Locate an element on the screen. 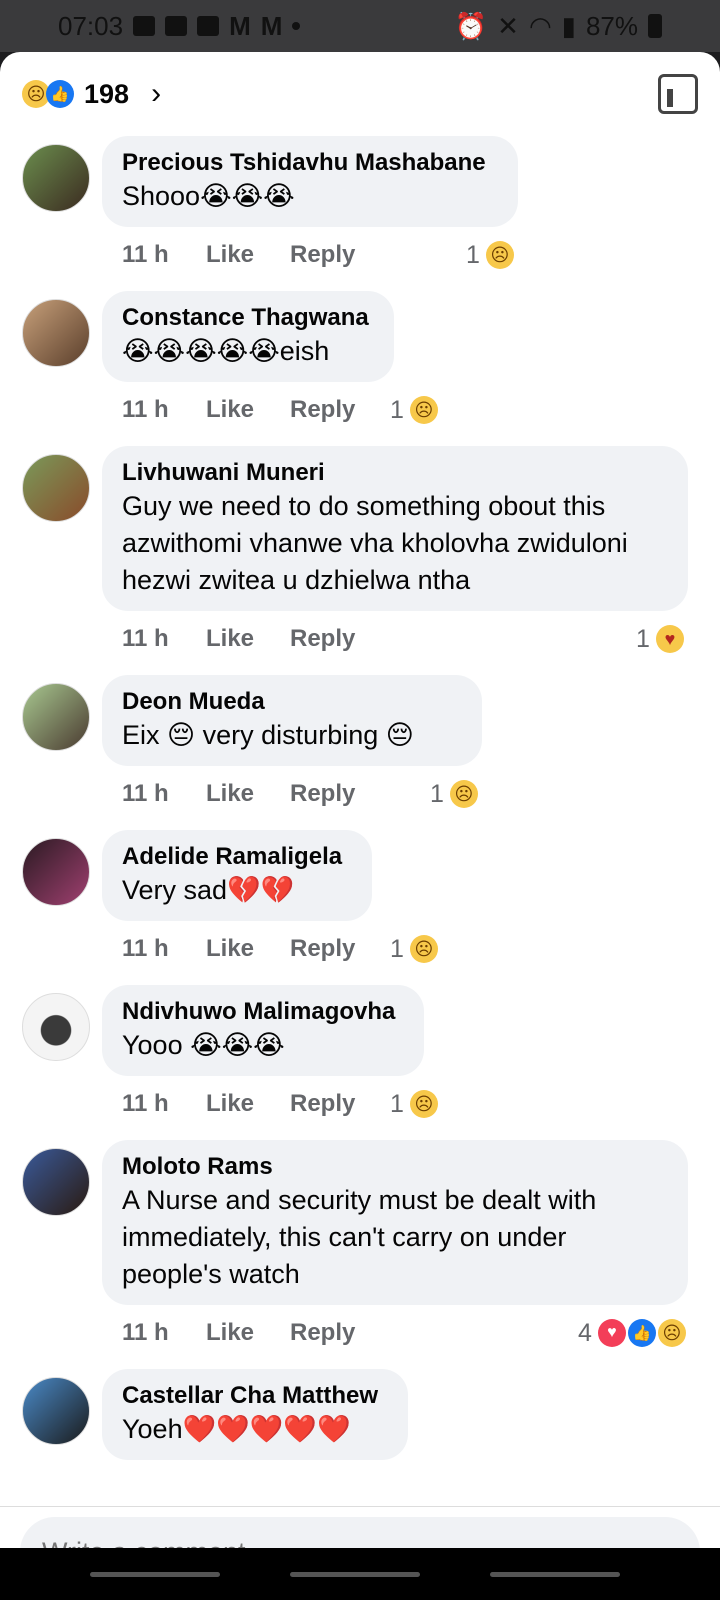 This screenshot has height=1600, width=720. comment-bubble: Constance Thagwana 😭😭😭😭😭eish is located at coordinates (248, 336).